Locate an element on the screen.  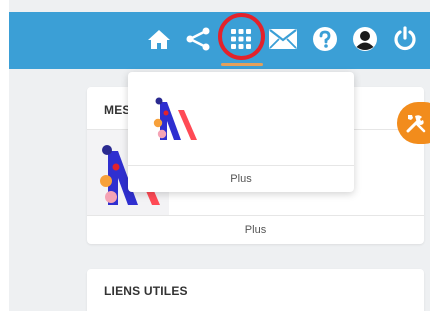
apps-active-indicator is located at coordinates (242, 64).